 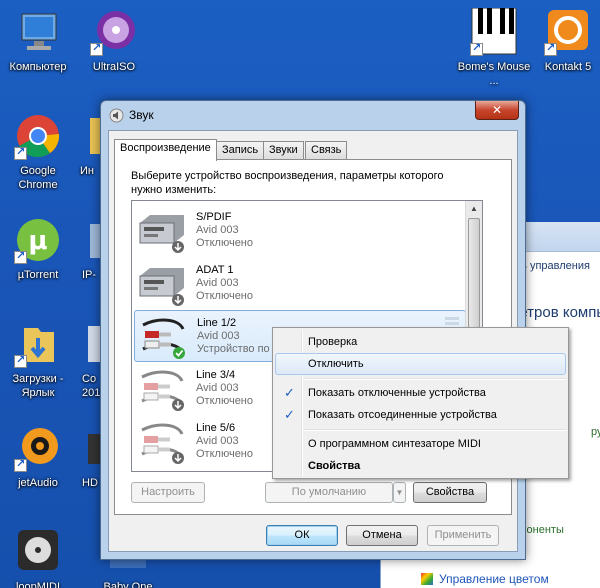 I want to click on desktop-icon-label: Kontakt 5, so click(x=568, y=67).